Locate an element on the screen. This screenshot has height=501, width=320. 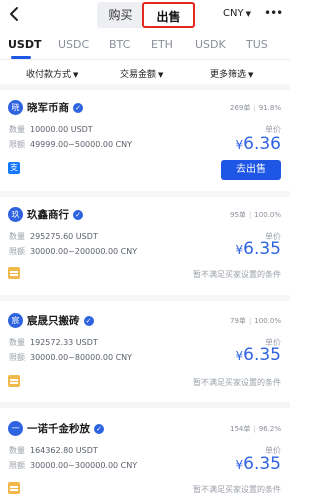
sell-tab: 出售 is located at coordinates (168, 15).